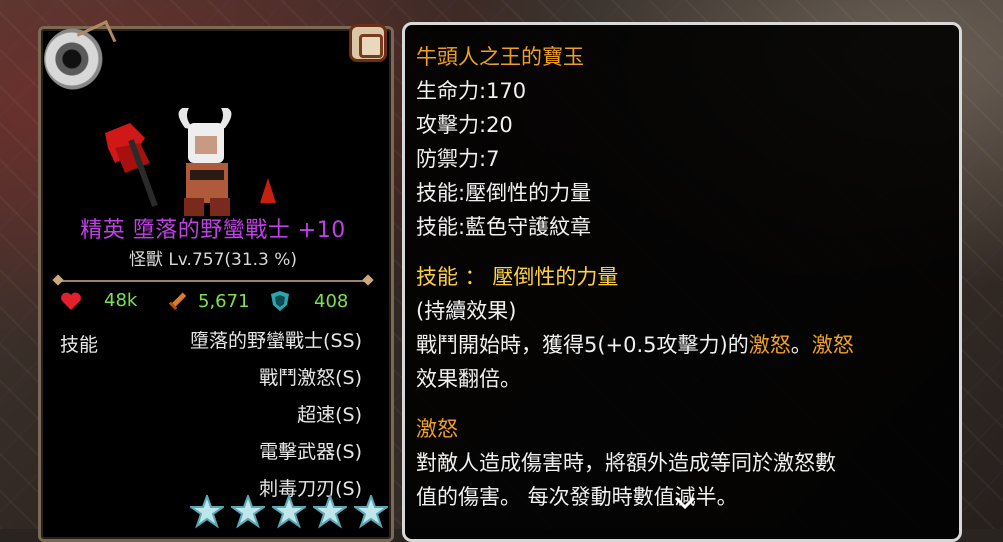 The height and width of the screenshot is (542, 1003). I want to click on item-stat-line: 攻擊力:20, so click(464, 125).